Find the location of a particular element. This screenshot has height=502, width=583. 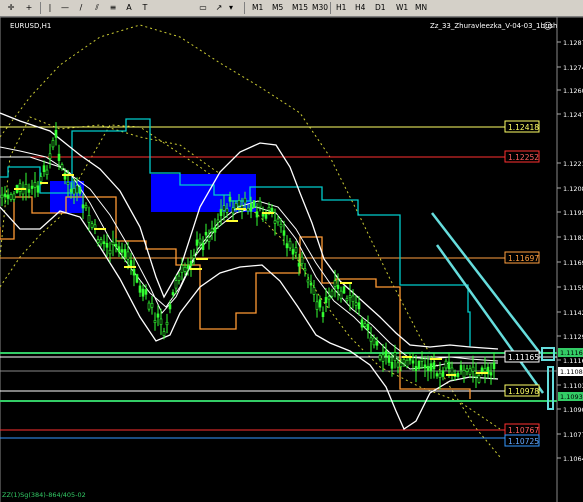

fibonacci-icon: ≡ is located at coordinates (113, 8).